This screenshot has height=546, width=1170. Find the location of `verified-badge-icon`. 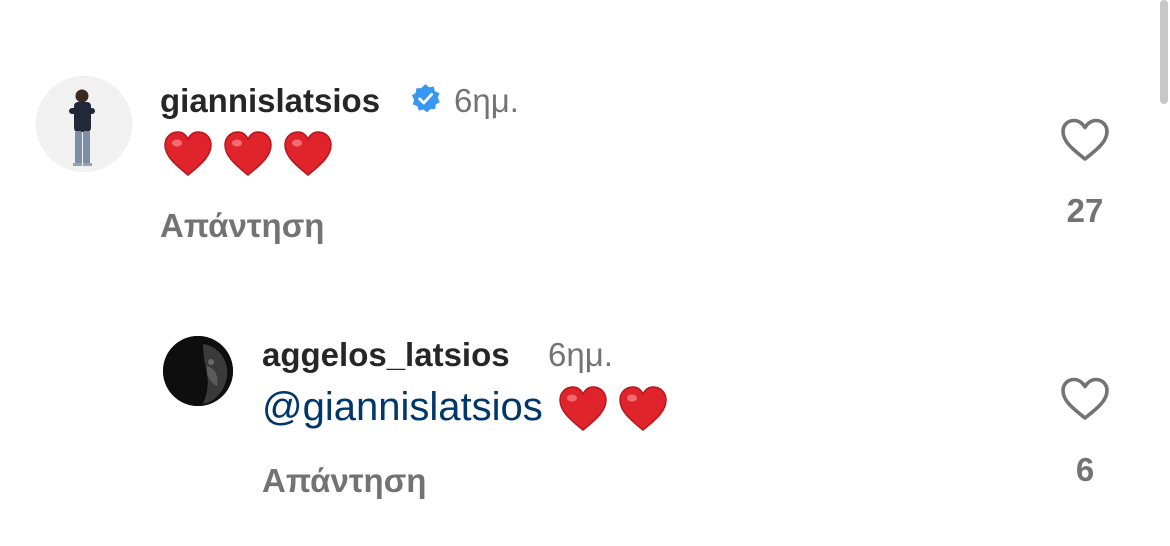

verified-badge-icon is located at coordinates (425, 98).